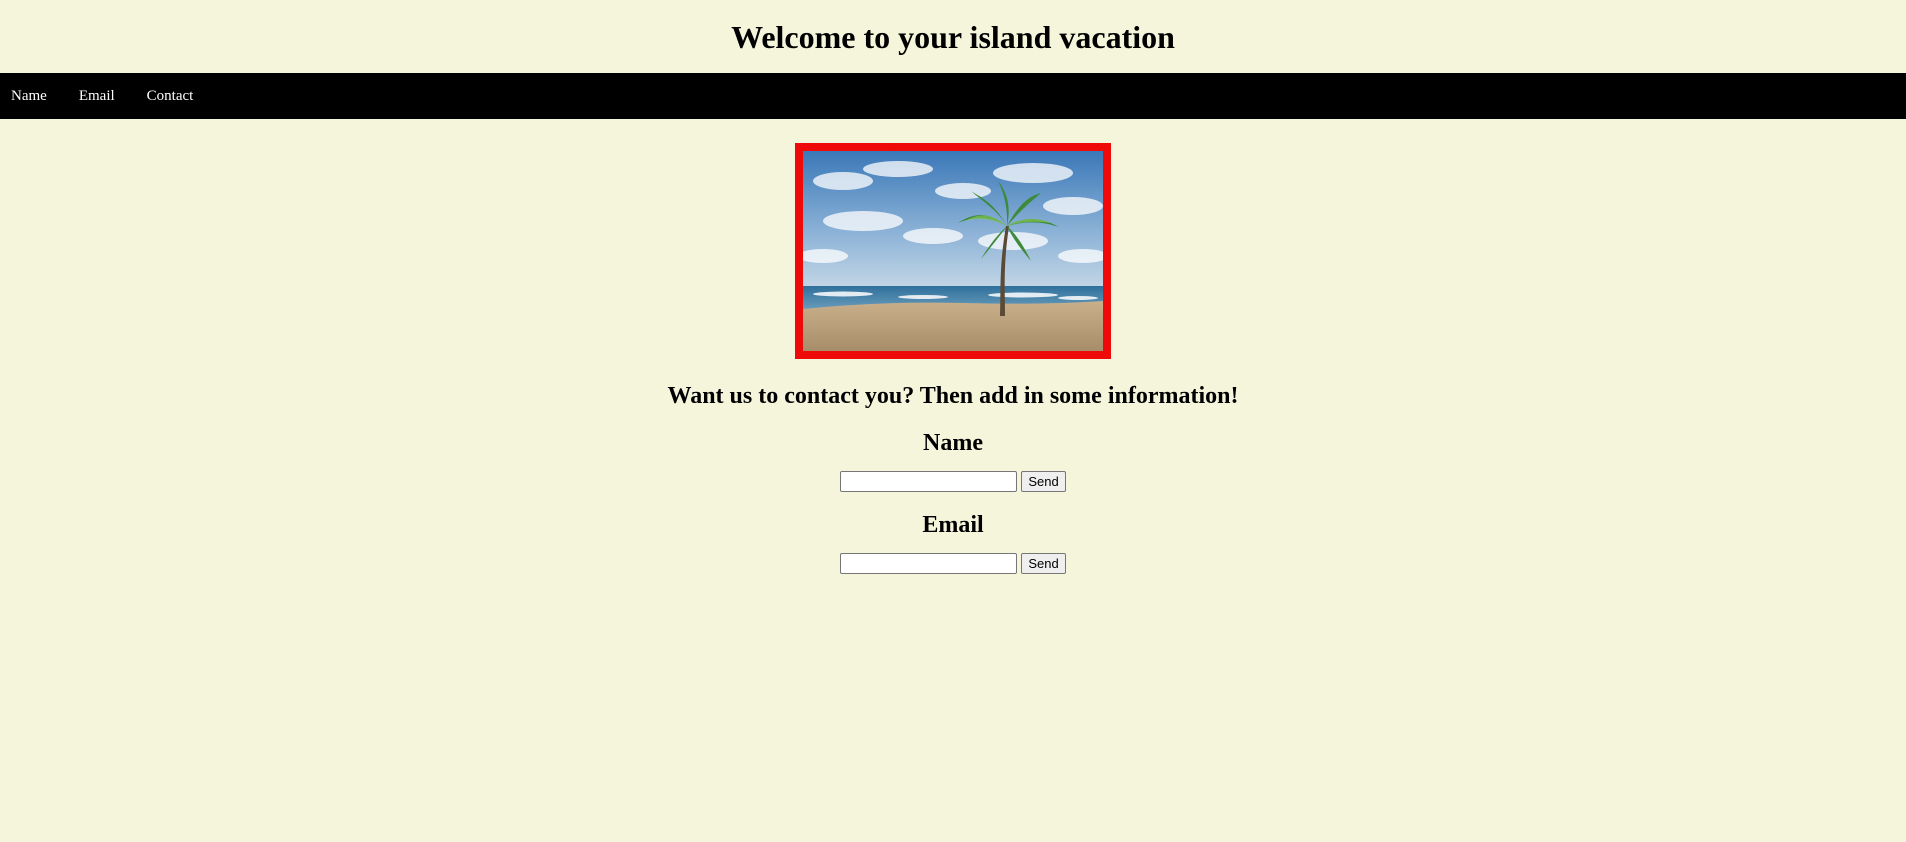 The image size is (1906, 842). I want to click on name-form-row: Send, so click(953, 481).